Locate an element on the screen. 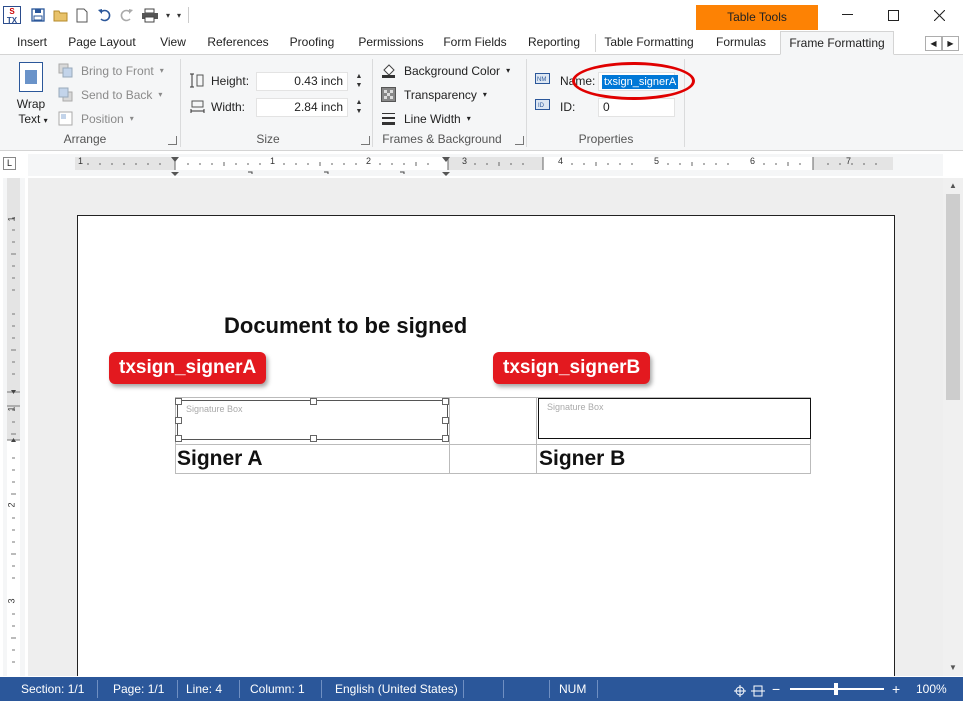 The height and width of the screenshot is (701, 963). tab-permissions: Permissions is located at coordinates (391, 43).